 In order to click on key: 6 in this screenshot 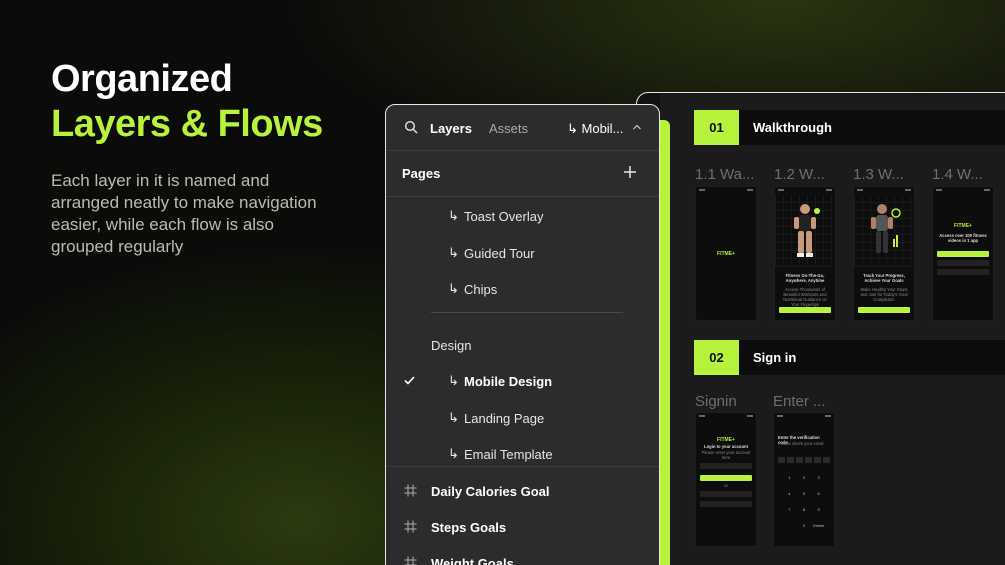, I will do `click(818, 493)`.